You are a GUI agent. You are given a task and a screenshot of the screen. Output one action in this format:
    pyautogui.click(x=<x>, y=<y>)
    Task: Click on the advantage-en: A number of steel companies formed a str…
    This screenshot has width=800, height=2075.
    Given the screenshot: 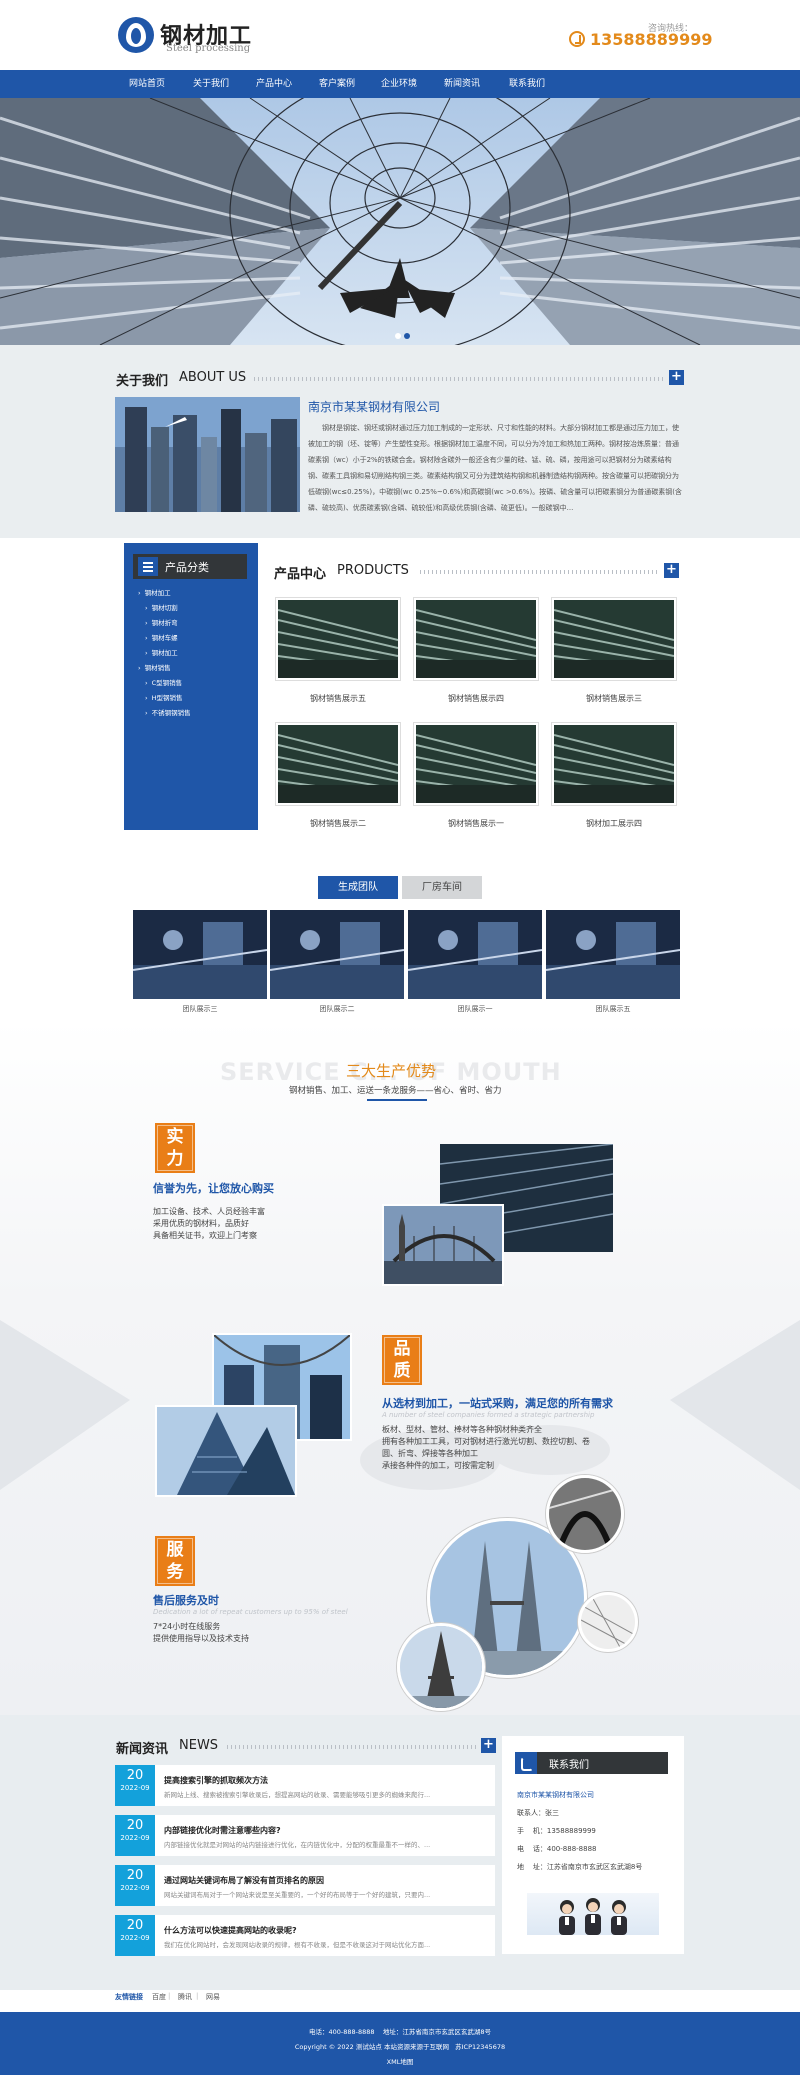 What is the action you would take?
    pyautogui.click(x=488, y=1415)
    